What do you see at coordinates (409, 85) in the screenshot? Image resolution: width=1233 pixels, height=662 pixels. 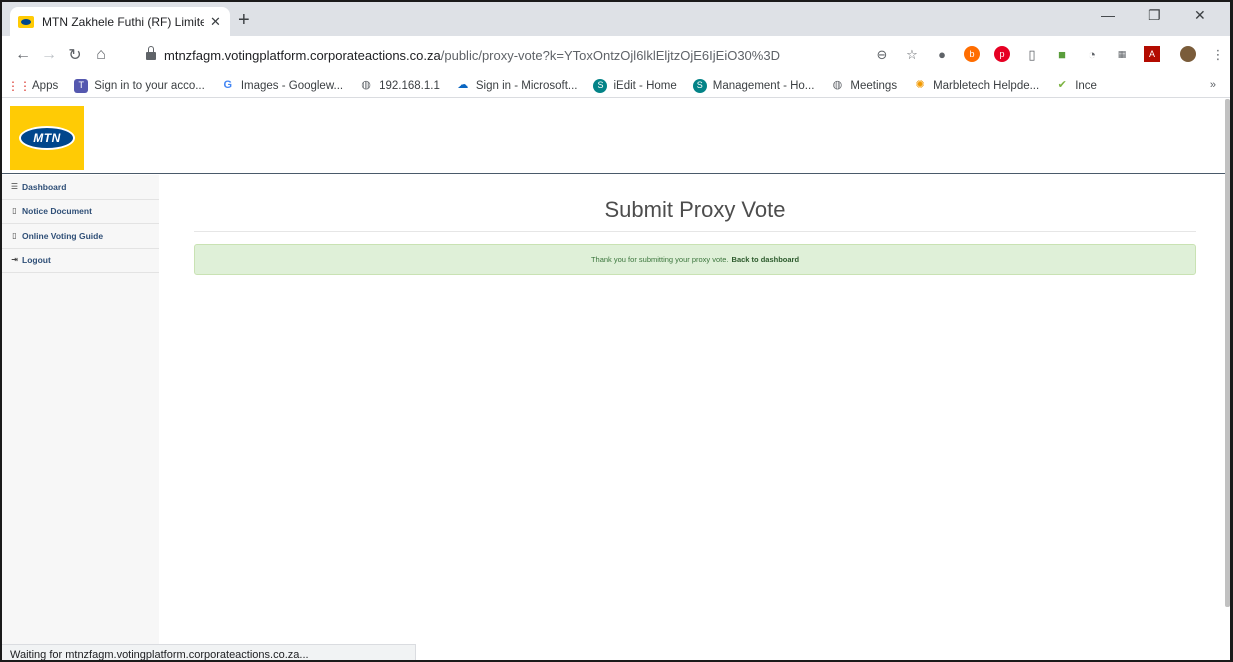 I see `bookmark-label: 192.168.1.1` at bounding box center [409, 85].